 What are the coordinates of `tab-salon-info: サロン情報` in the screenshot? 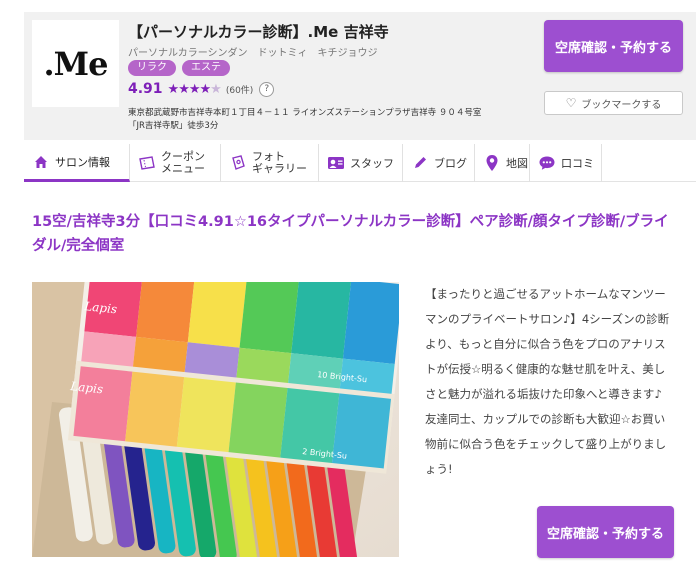 It's located at (77, 163).